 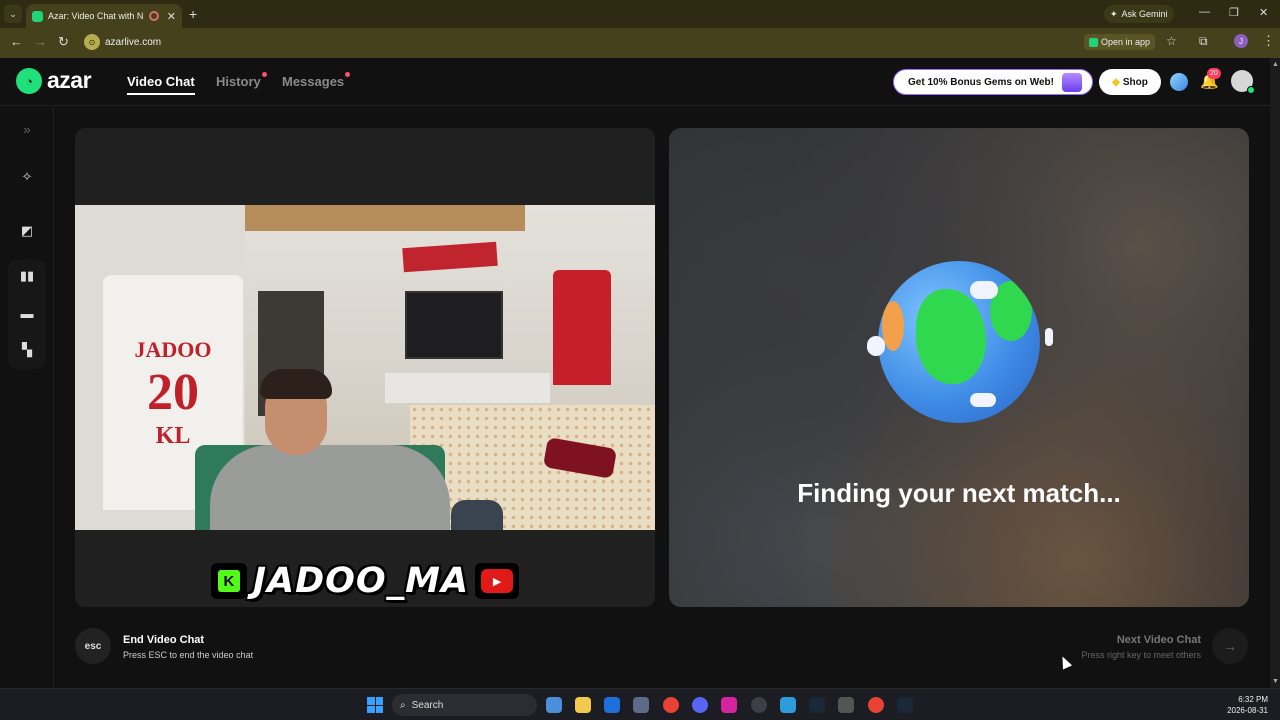 What do you see at coordinates (729, 705) in the screenshot?
I see `instagram-icon` at bounding box center [729, 705].